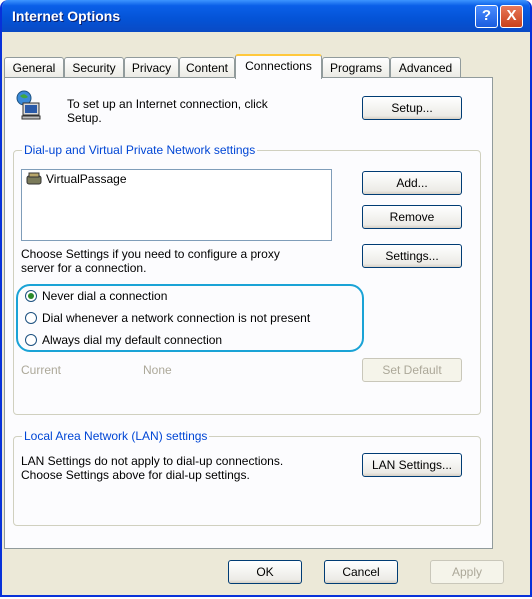  Describe the element at coordinates (28, 105) in the screenshot. I see `network-computer-icon` at that location.